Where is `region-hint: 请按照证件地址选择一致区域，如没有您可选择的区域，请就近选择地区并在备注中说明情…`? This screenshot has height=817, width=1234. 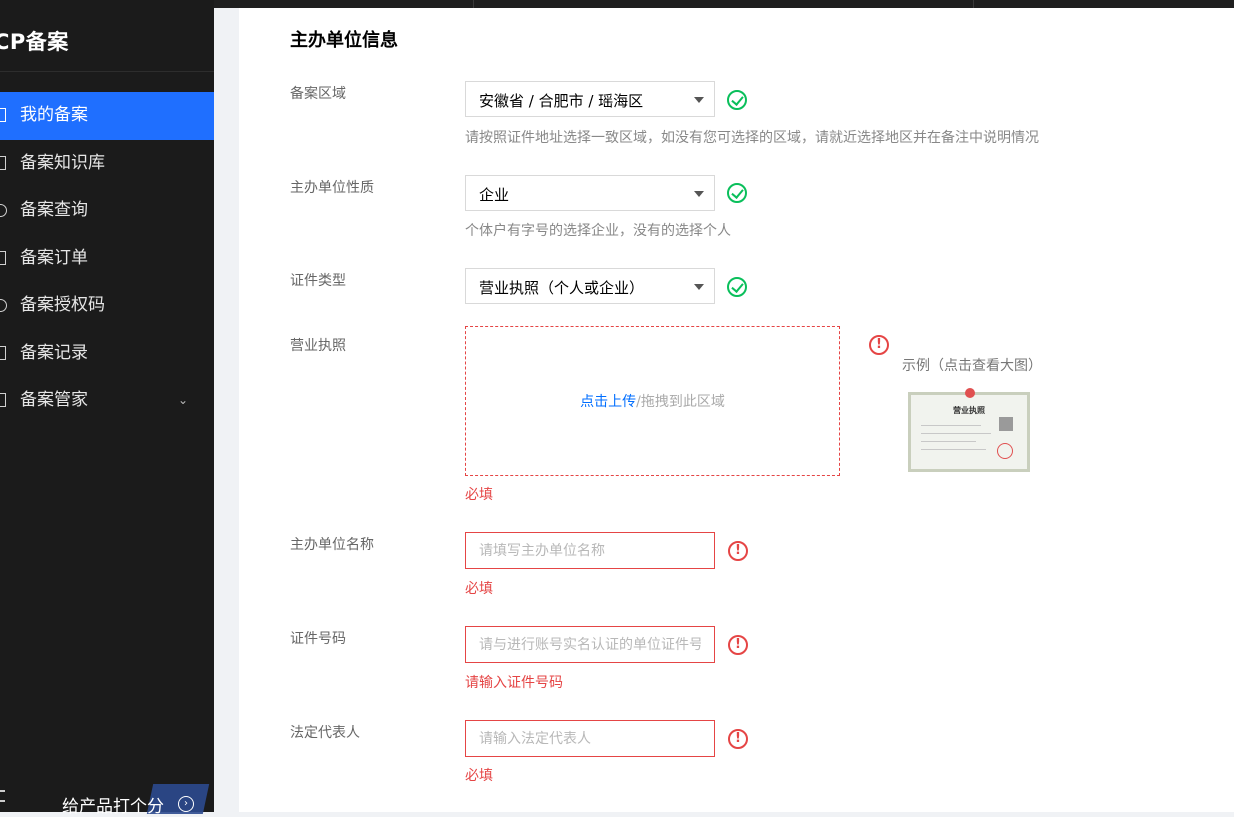 region-hint: 请按照证件地址选择一致区域，如没有您可选择的区域，请就近选择地区并在备注中说明情… is located at coordinates (752, 138).